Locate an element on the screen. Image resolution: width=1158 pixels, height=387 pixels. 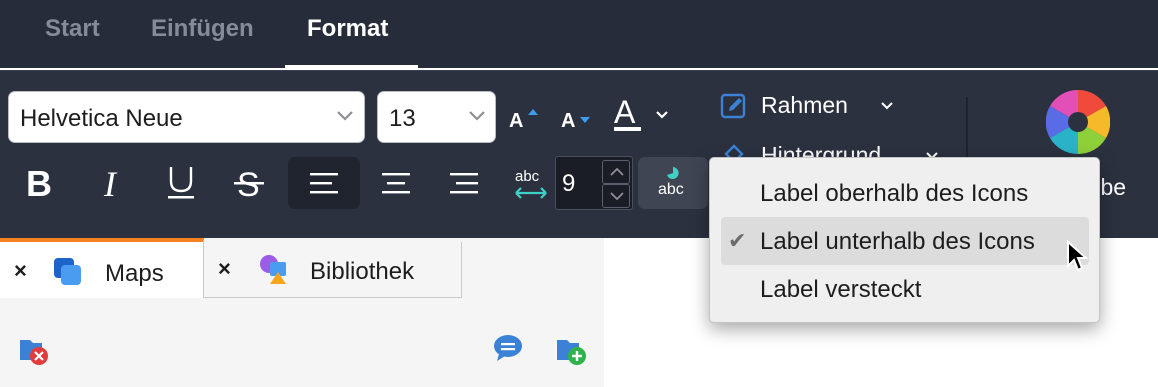
menu-item-label-hidden: Label versteckt is located at coordinates (905, 289).